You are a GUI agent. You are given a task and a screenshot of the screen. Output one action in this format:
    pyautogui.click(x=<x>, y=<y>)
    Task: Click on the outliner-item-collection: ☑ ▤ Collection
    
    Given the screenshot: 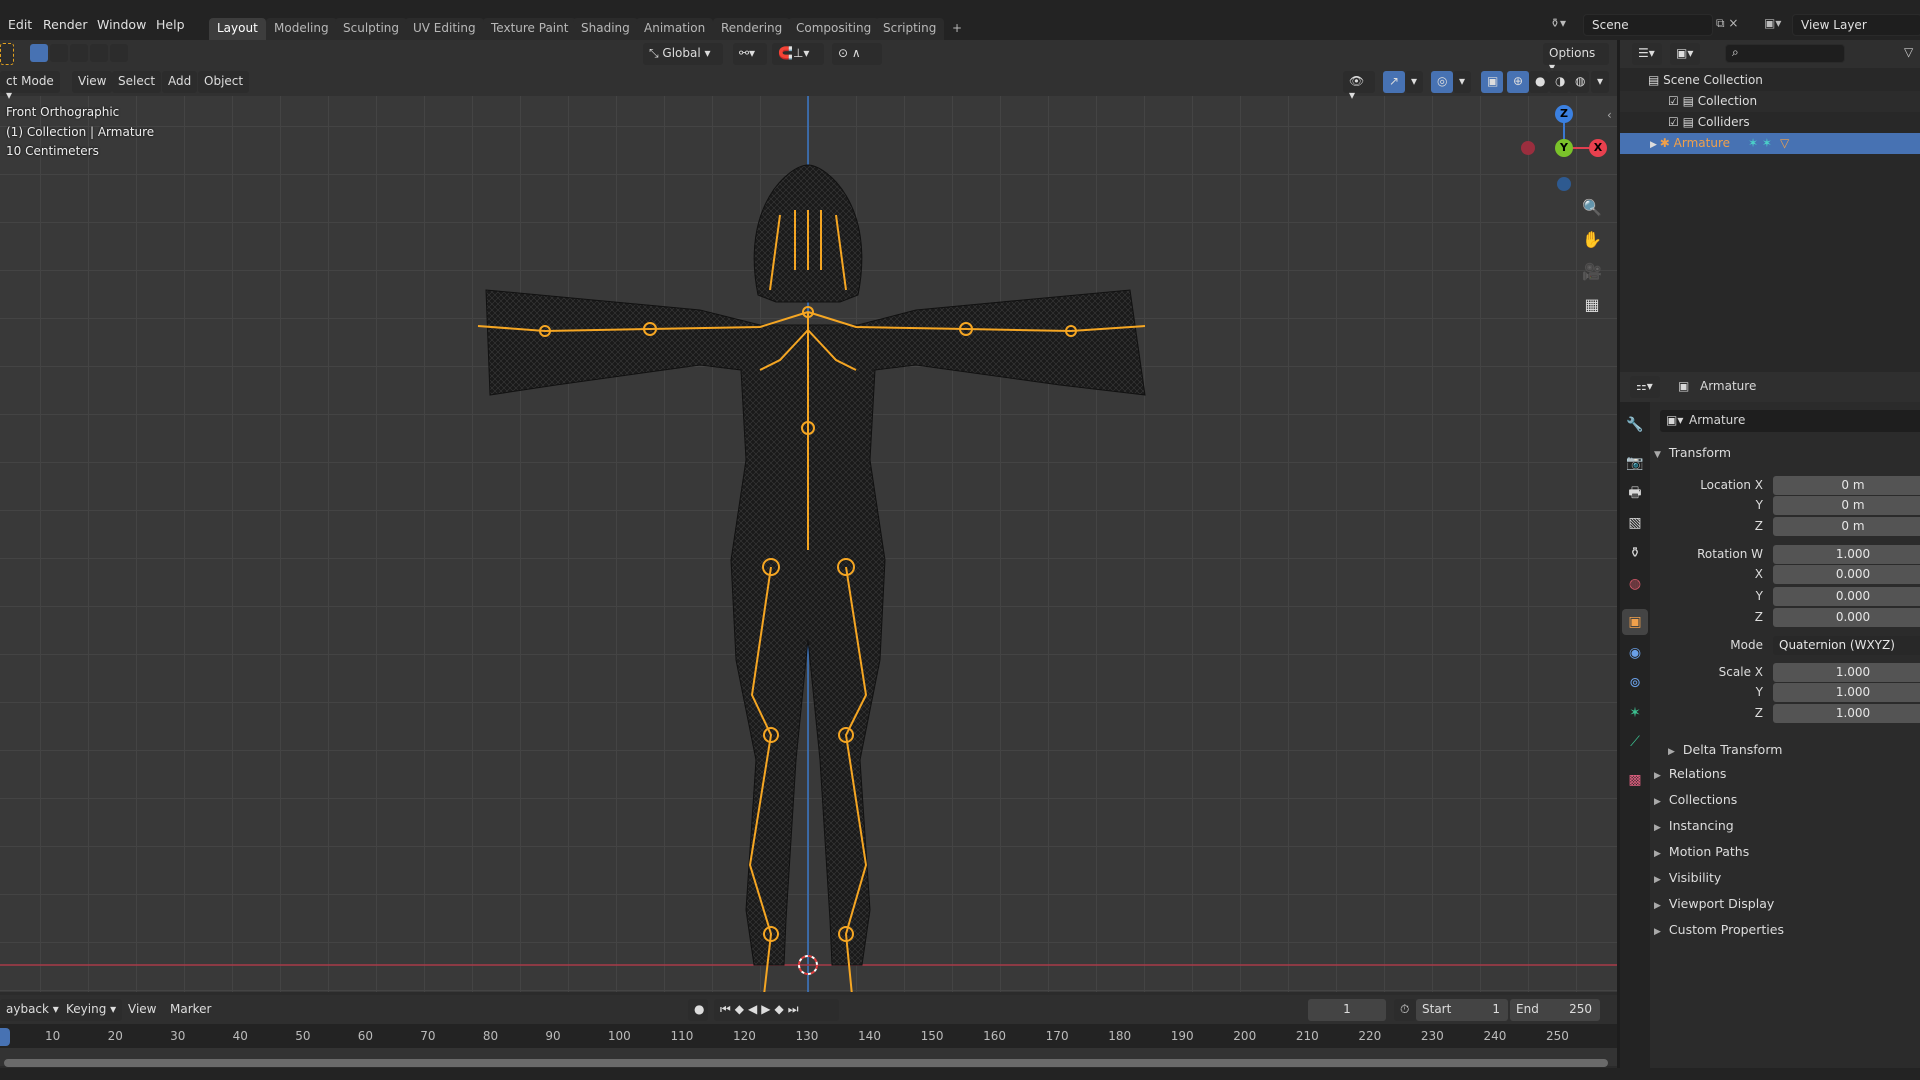 What is the action you would take?
    pyautogui.click(x=1770, y=101)
    